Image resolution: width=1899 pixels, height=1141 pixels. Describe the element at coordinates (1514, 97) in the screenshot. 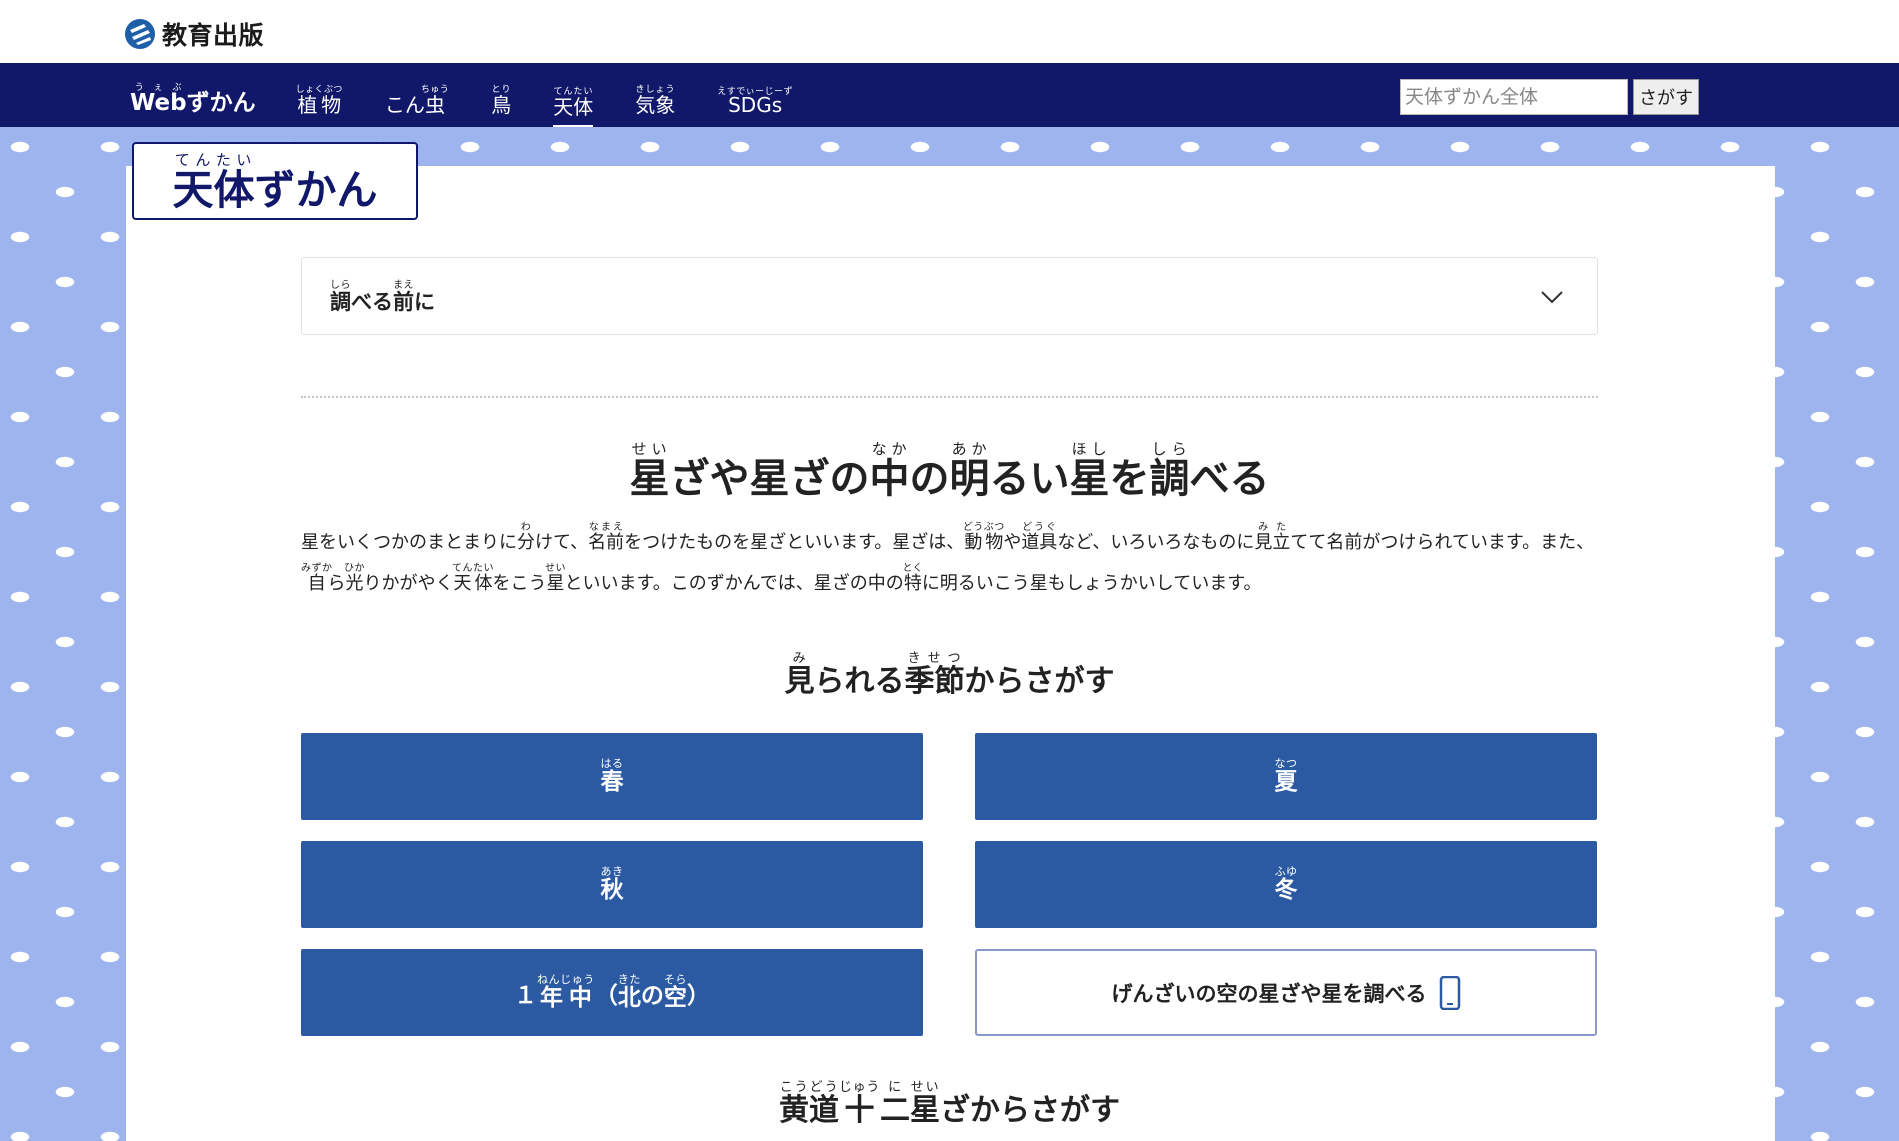

I see `search-input` at that location.